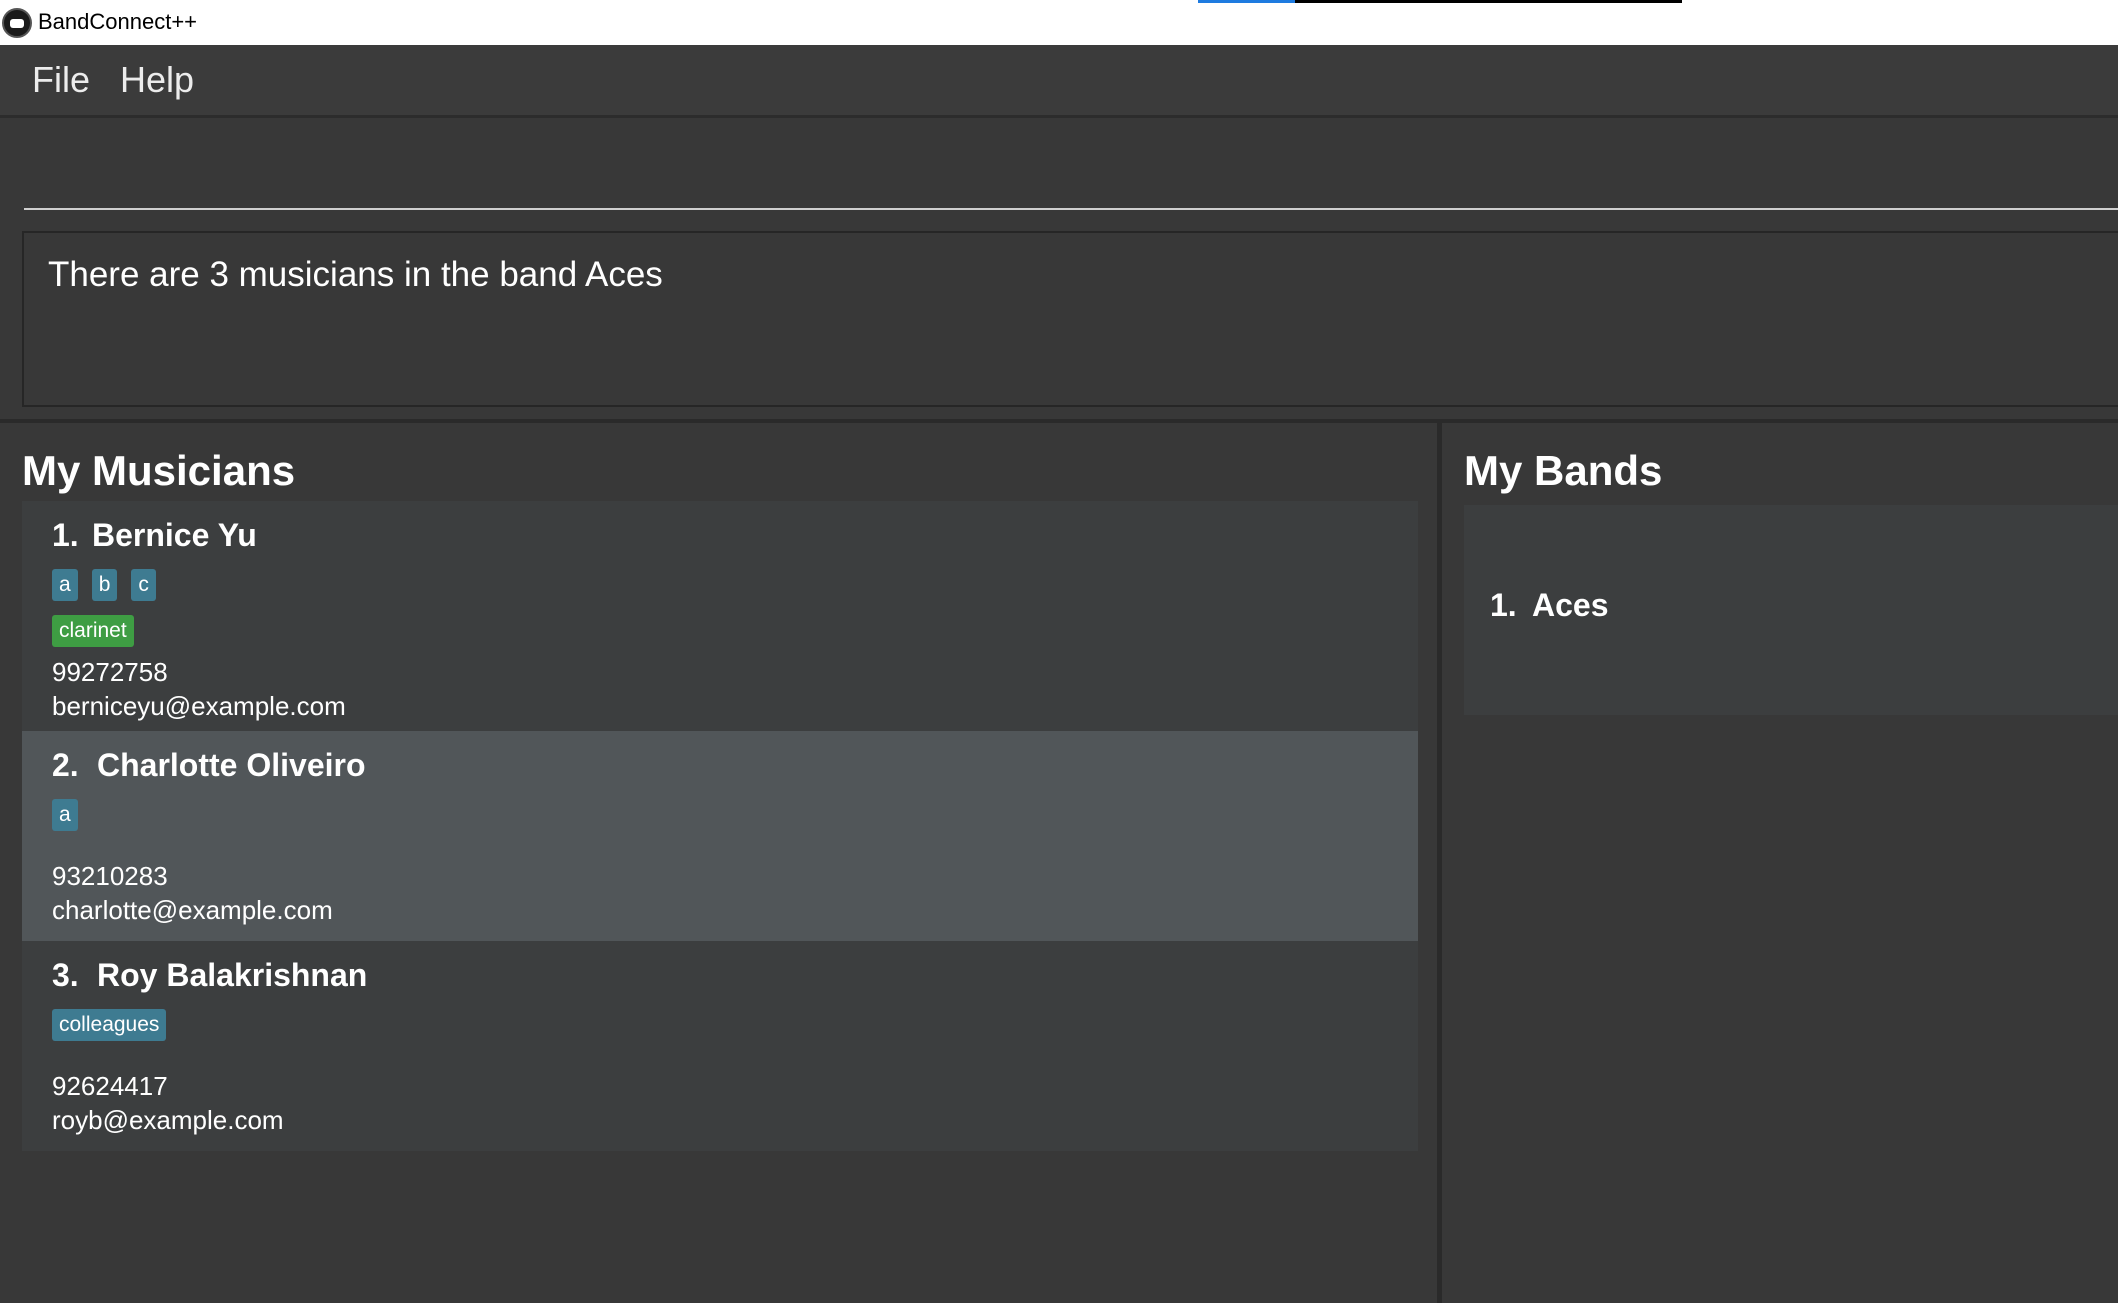  What do you see at coordinates (65, 535) in the screenshot?
I see `musician-index: 1.` at bounding box center [65, 535].